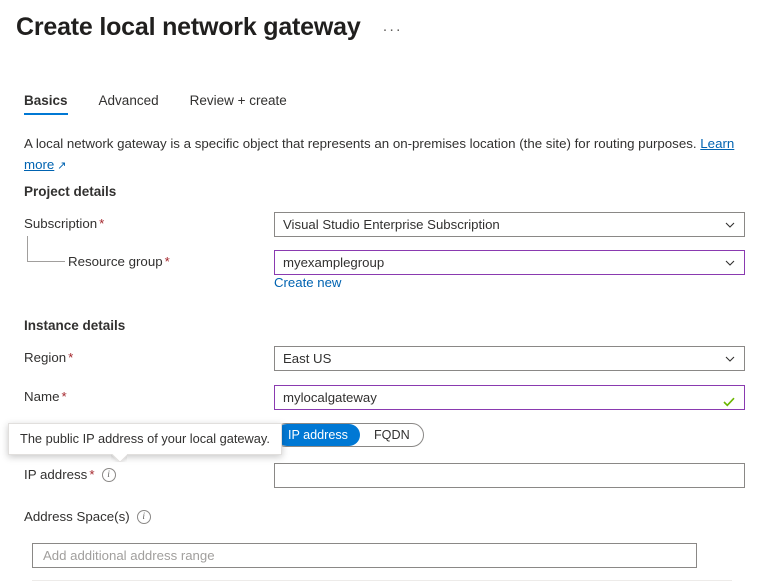 This screenshot has width=762, height=588. What do you see at coordinates (64, 396) in the screenshot?
I see `name-required-marker: *` at bounding box center [64, 396].